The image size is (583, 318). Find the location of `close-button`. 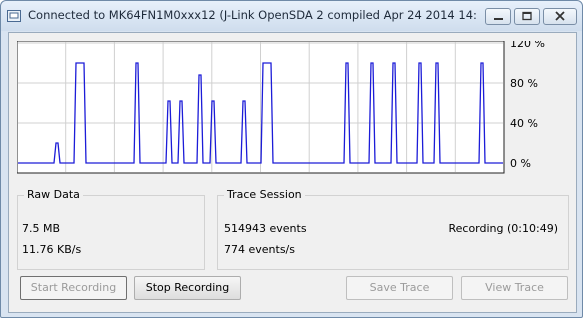

close-button is located at coordinates (560, 16).